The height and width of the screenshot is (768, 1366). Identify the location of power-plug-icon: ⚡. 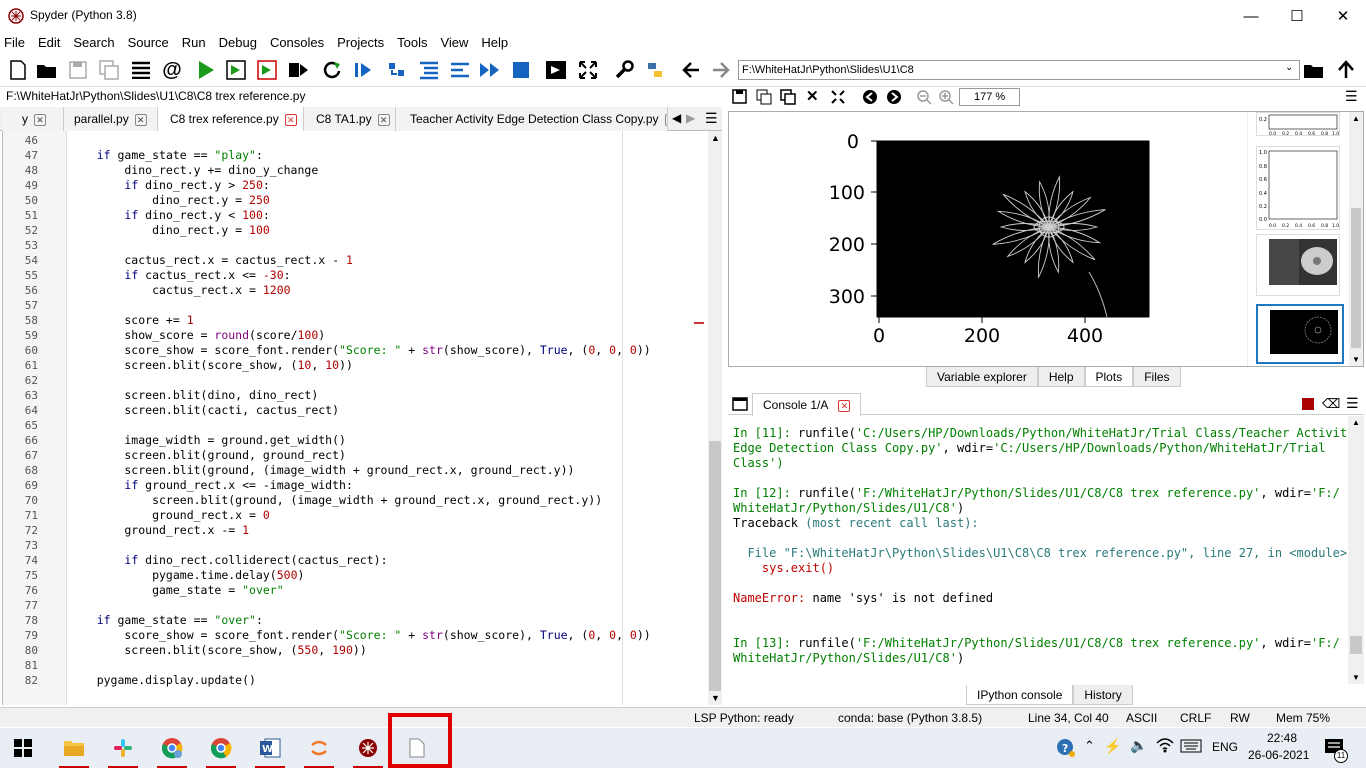
(1112, 746).